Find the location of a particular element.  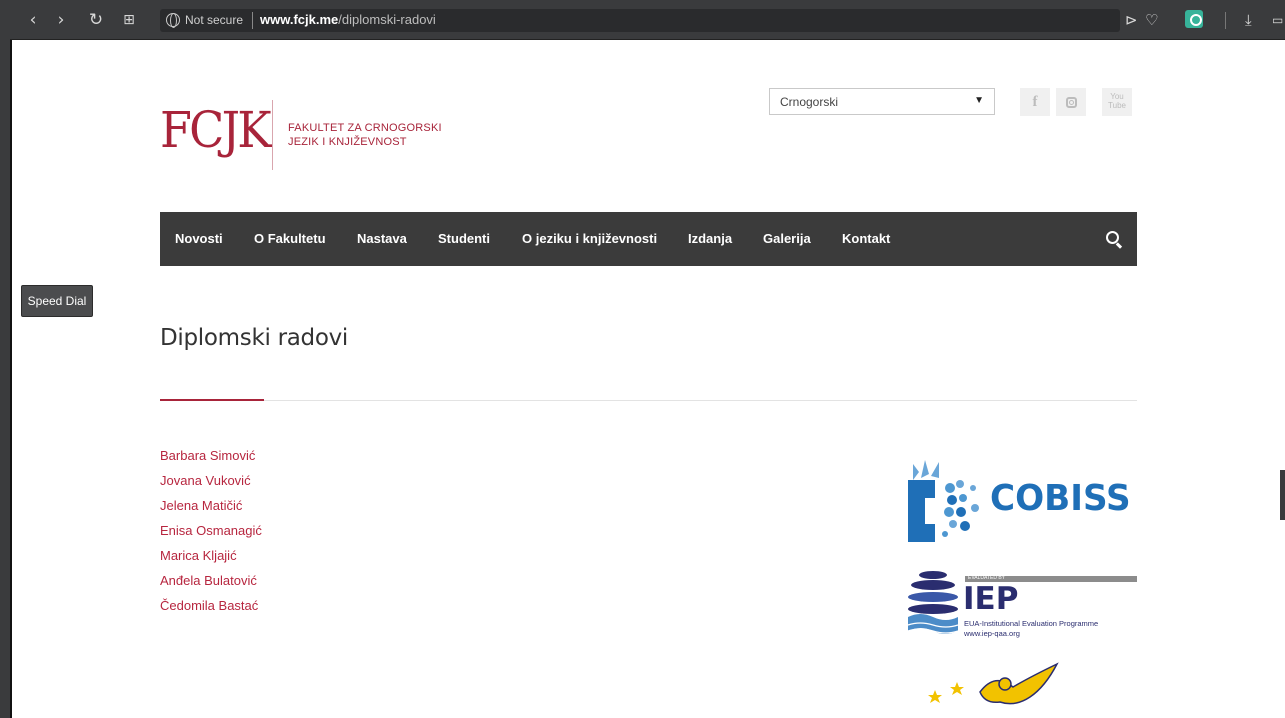

page-left-bar is located at coordinates (5, 359).